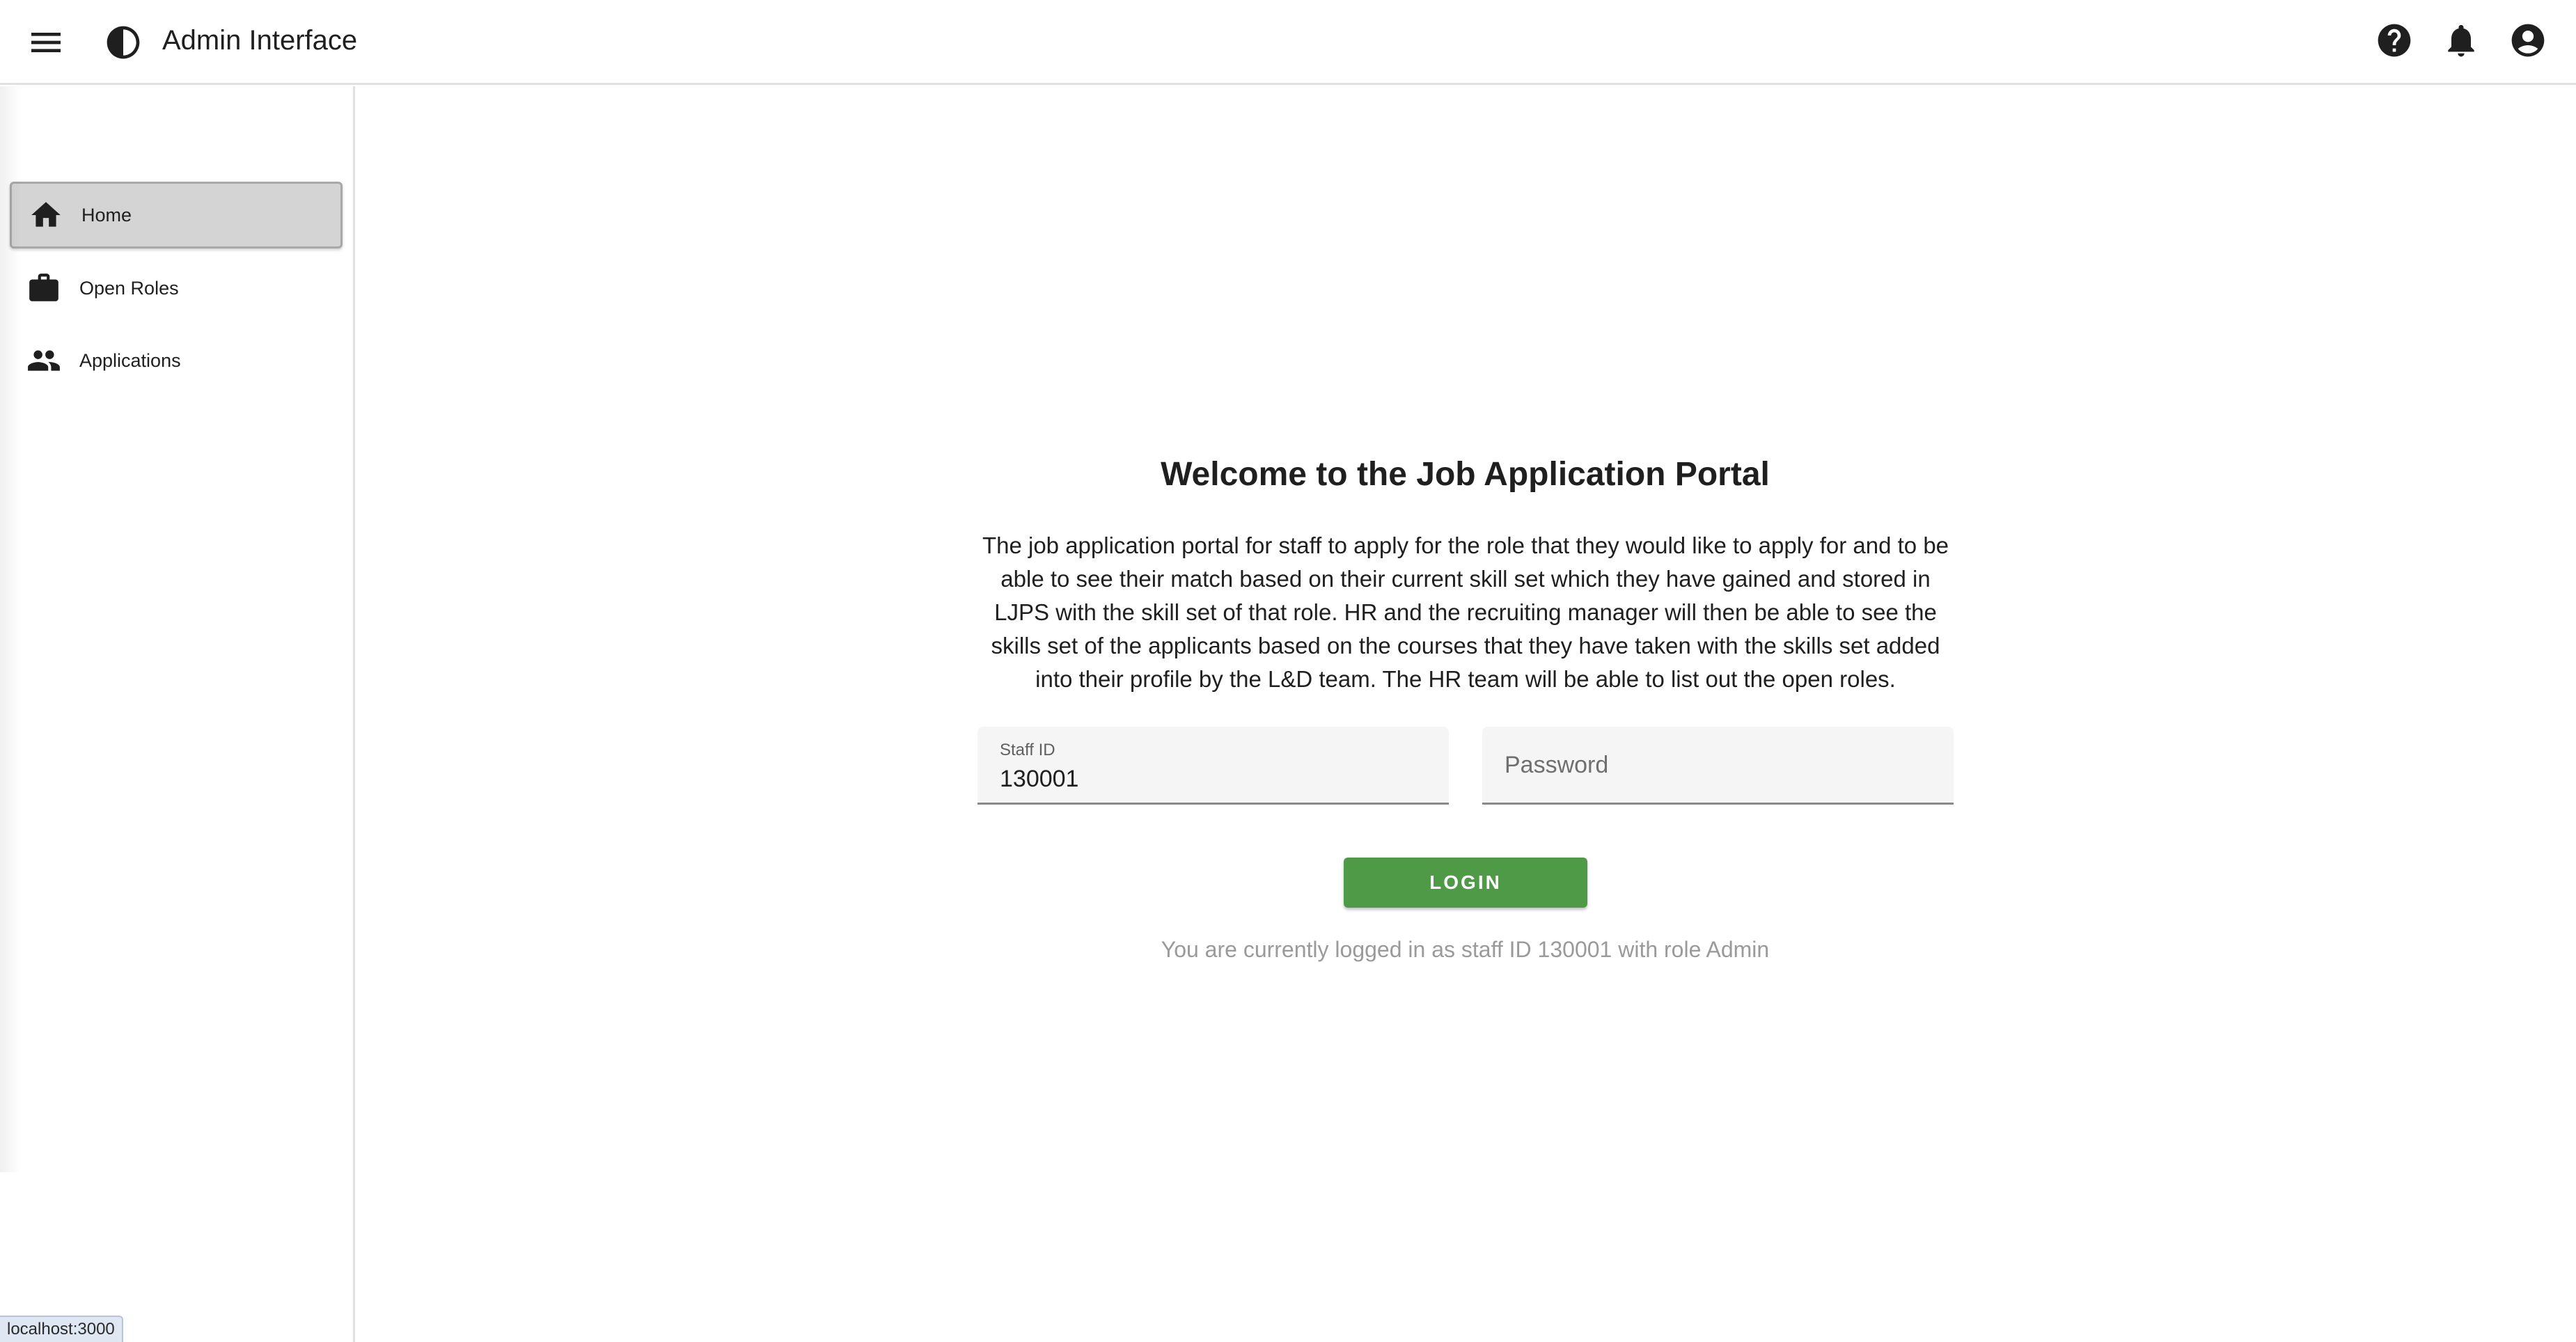 Image resolution: width=2576 pixels, height=1342 pixels. I want to click on menu-icon, so click(46, 42).